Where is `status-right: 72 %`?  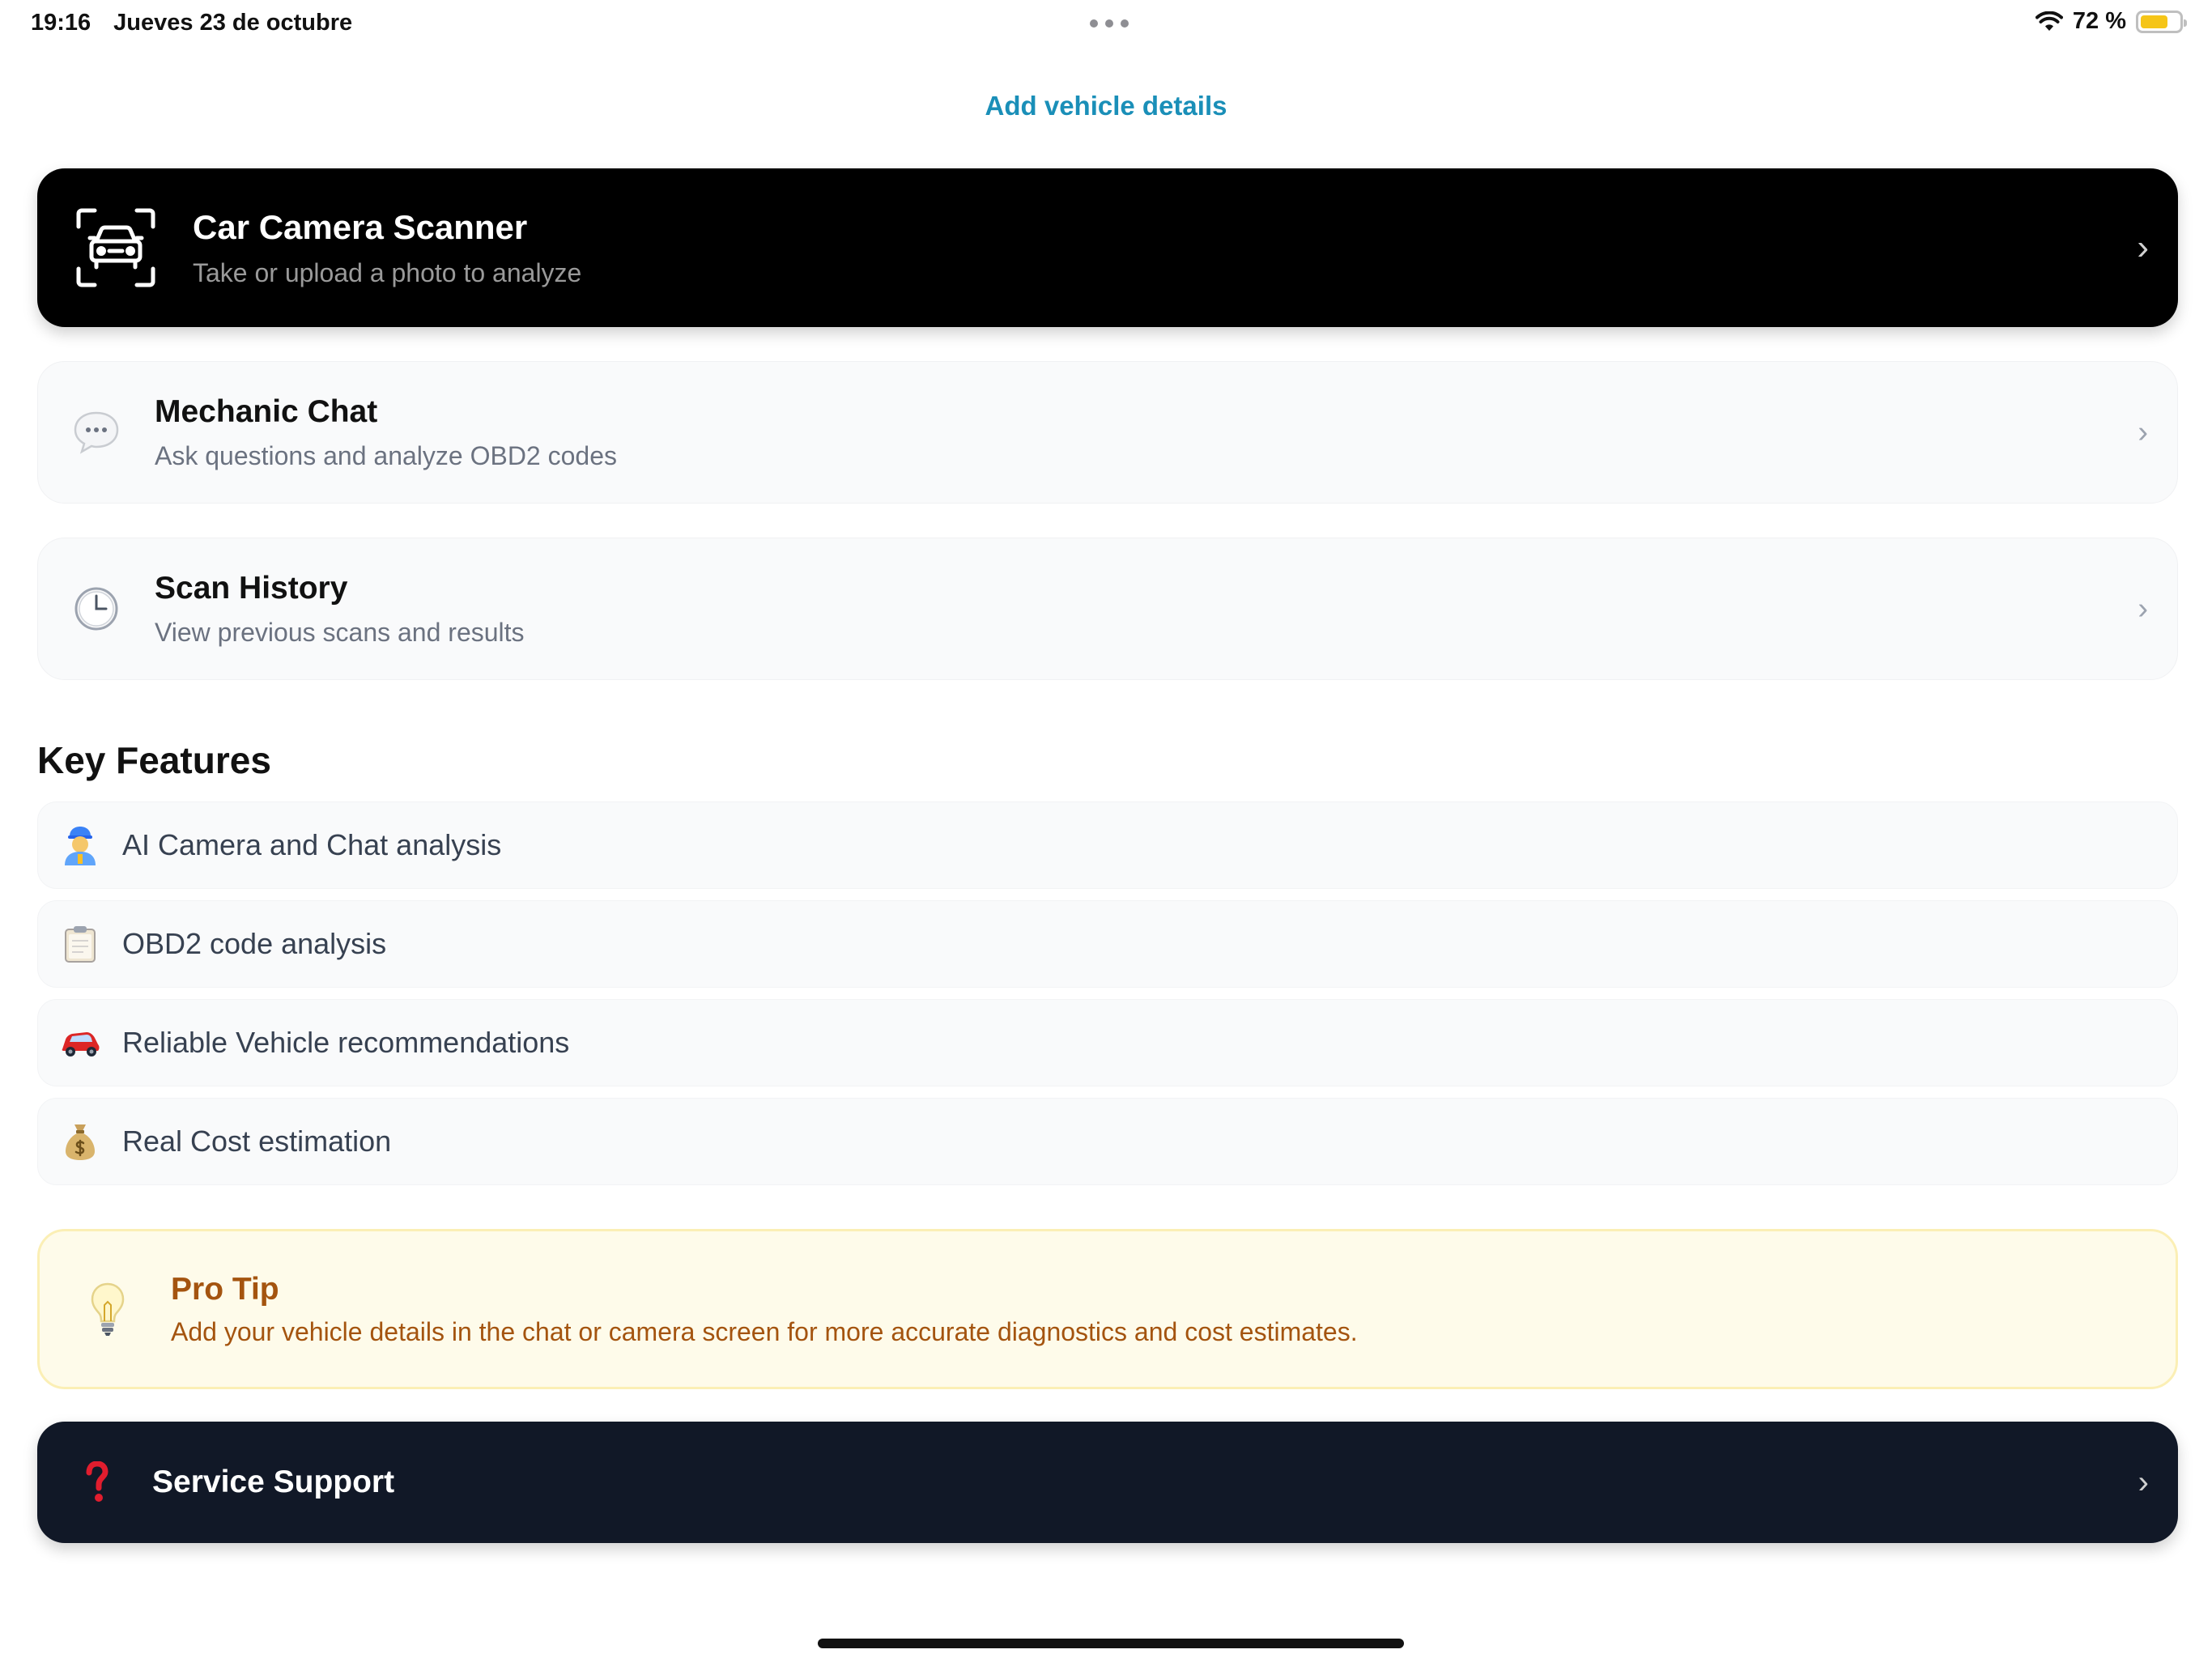
status-right: 72 % is located at coordinates (2111, 21).